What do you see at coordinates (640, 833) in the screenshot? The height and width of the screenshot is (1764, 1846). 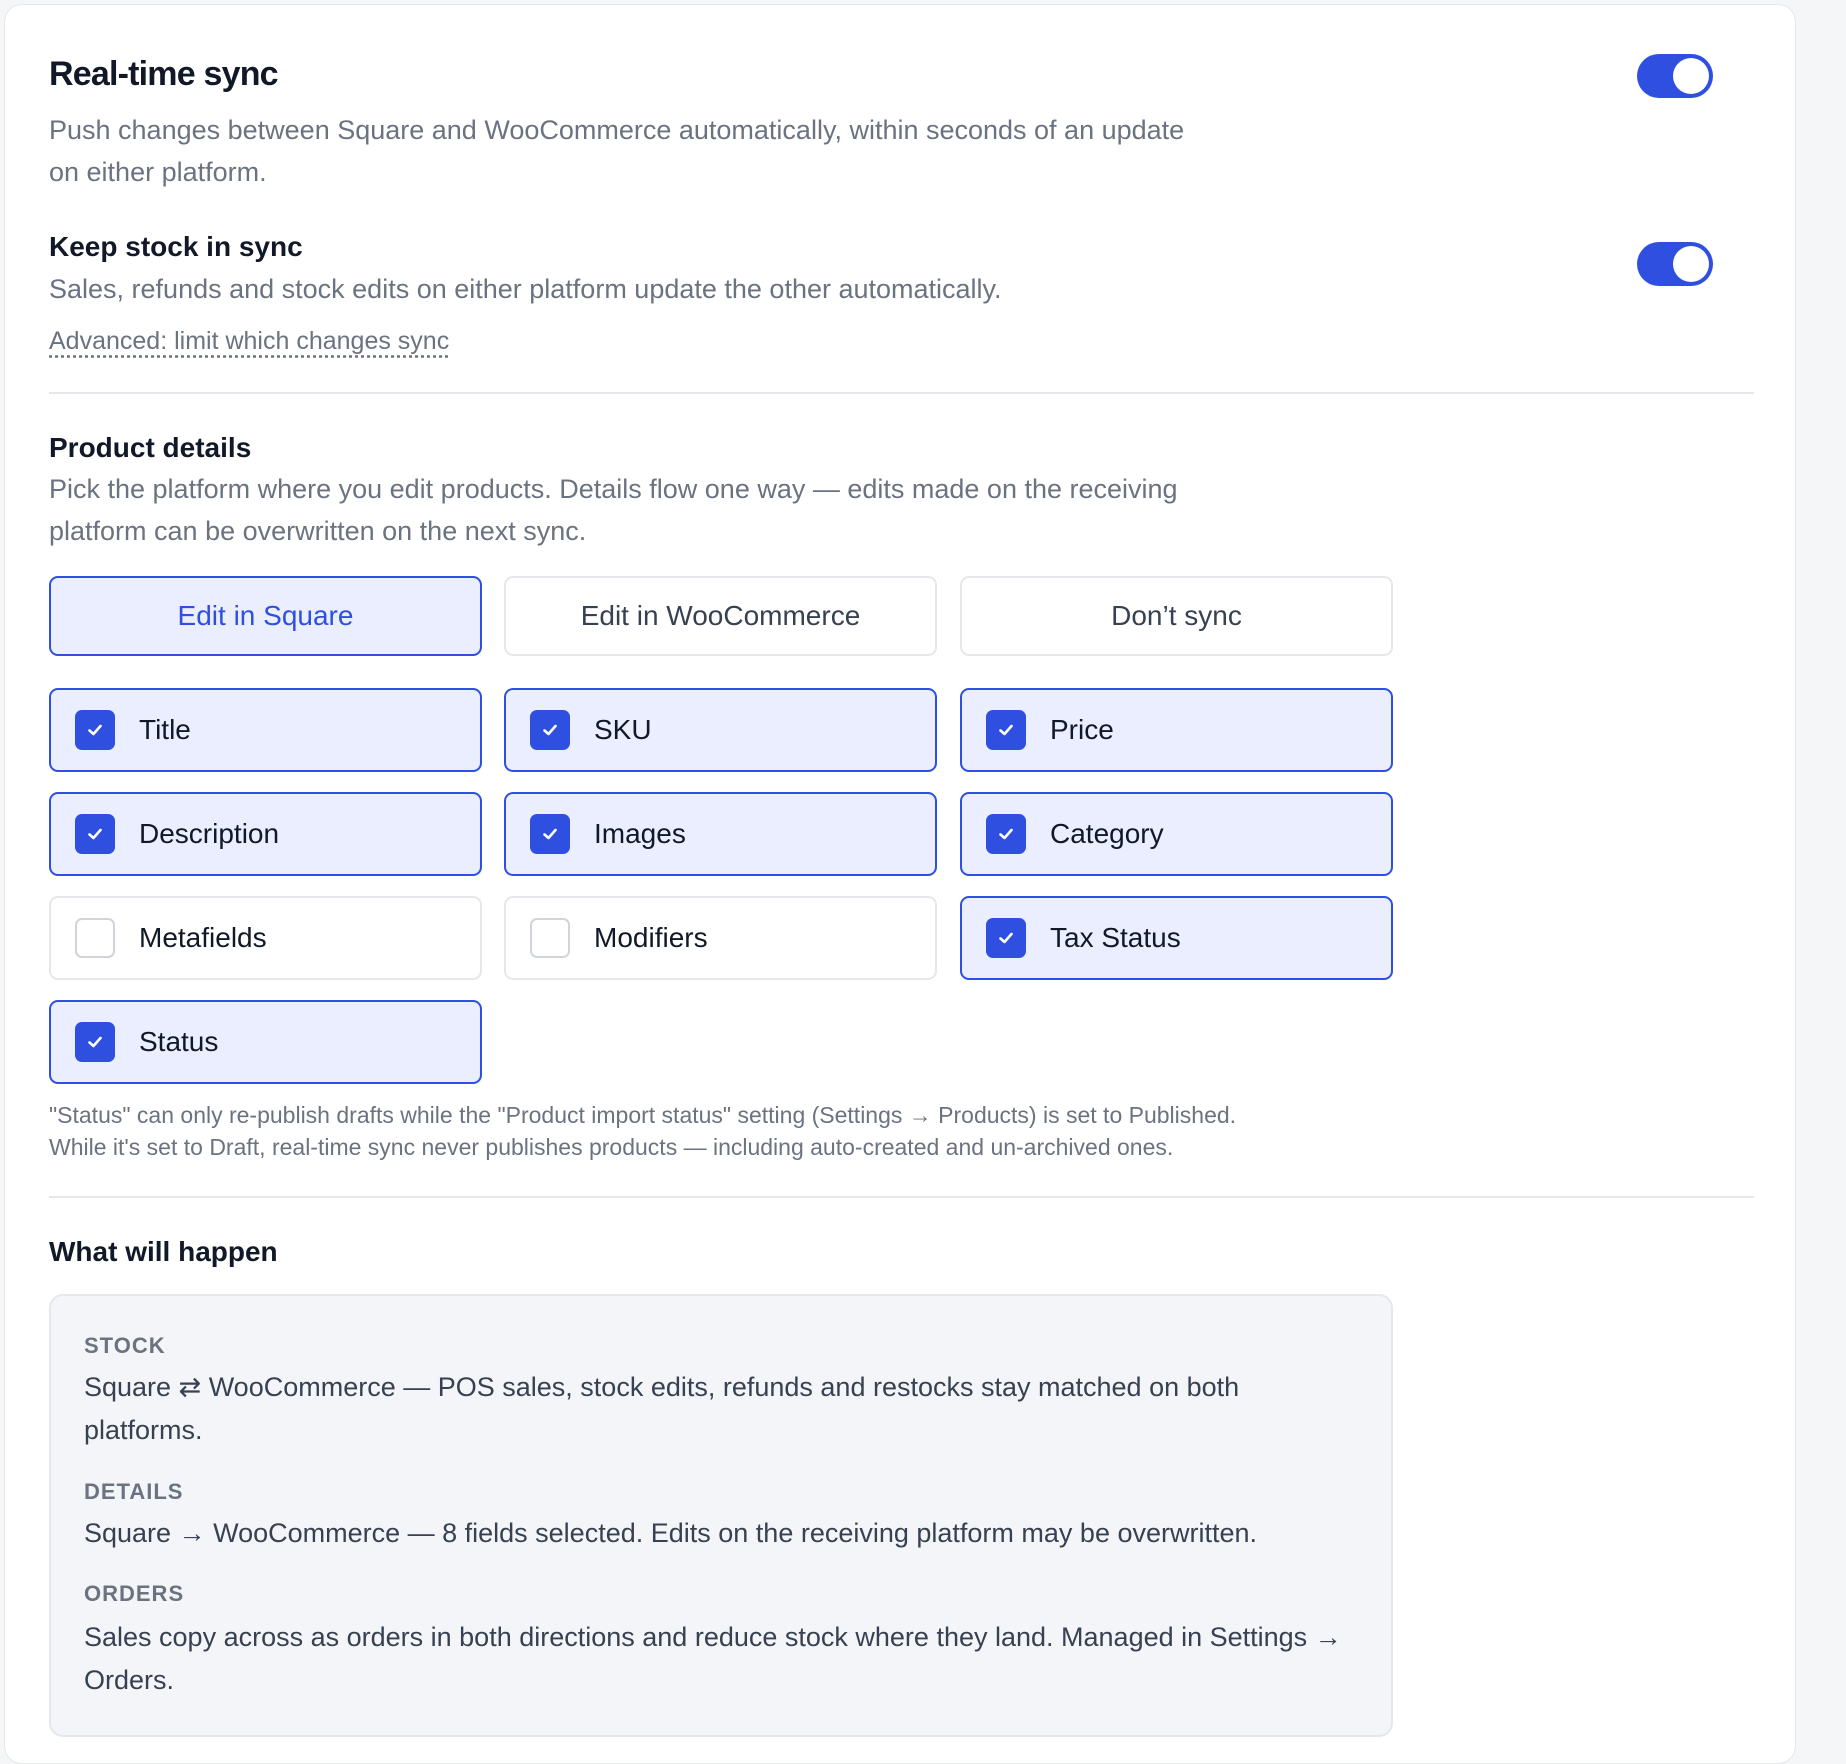 I see `field-label: Images` at bounding box center [640, 833].